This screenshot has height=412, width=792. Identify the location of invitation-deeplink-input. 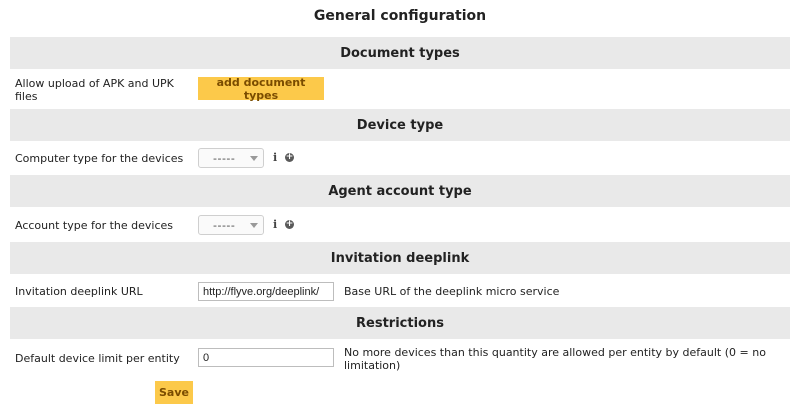
(266, 291).